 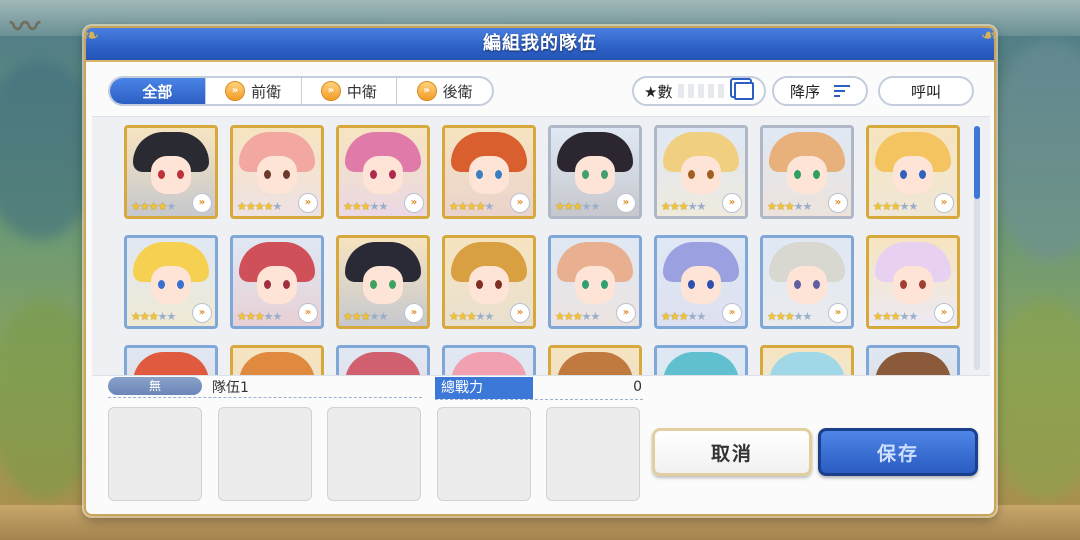 I want to click on roster-scrollbar, so click(x=977, y=248).